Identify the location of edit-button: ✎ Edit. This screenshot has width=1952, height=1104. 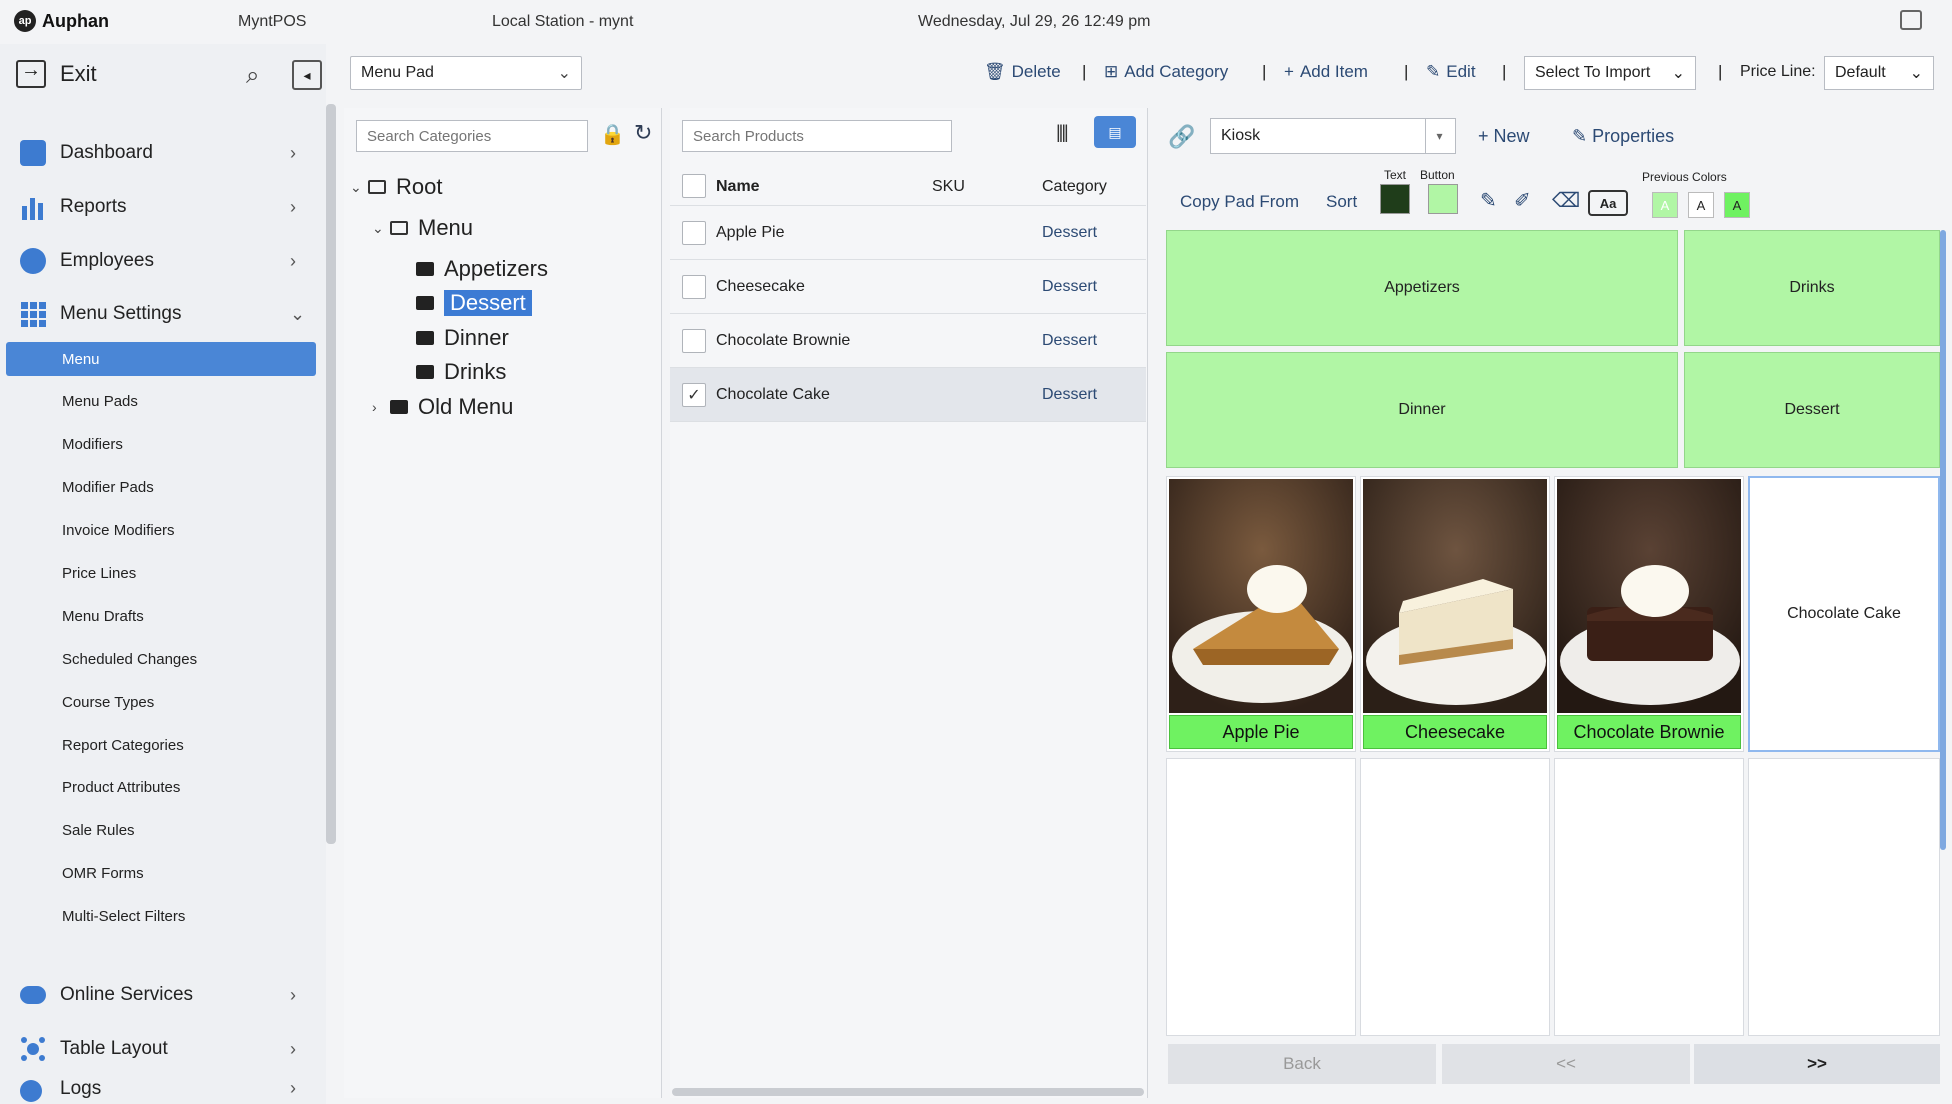
(1451, 72).